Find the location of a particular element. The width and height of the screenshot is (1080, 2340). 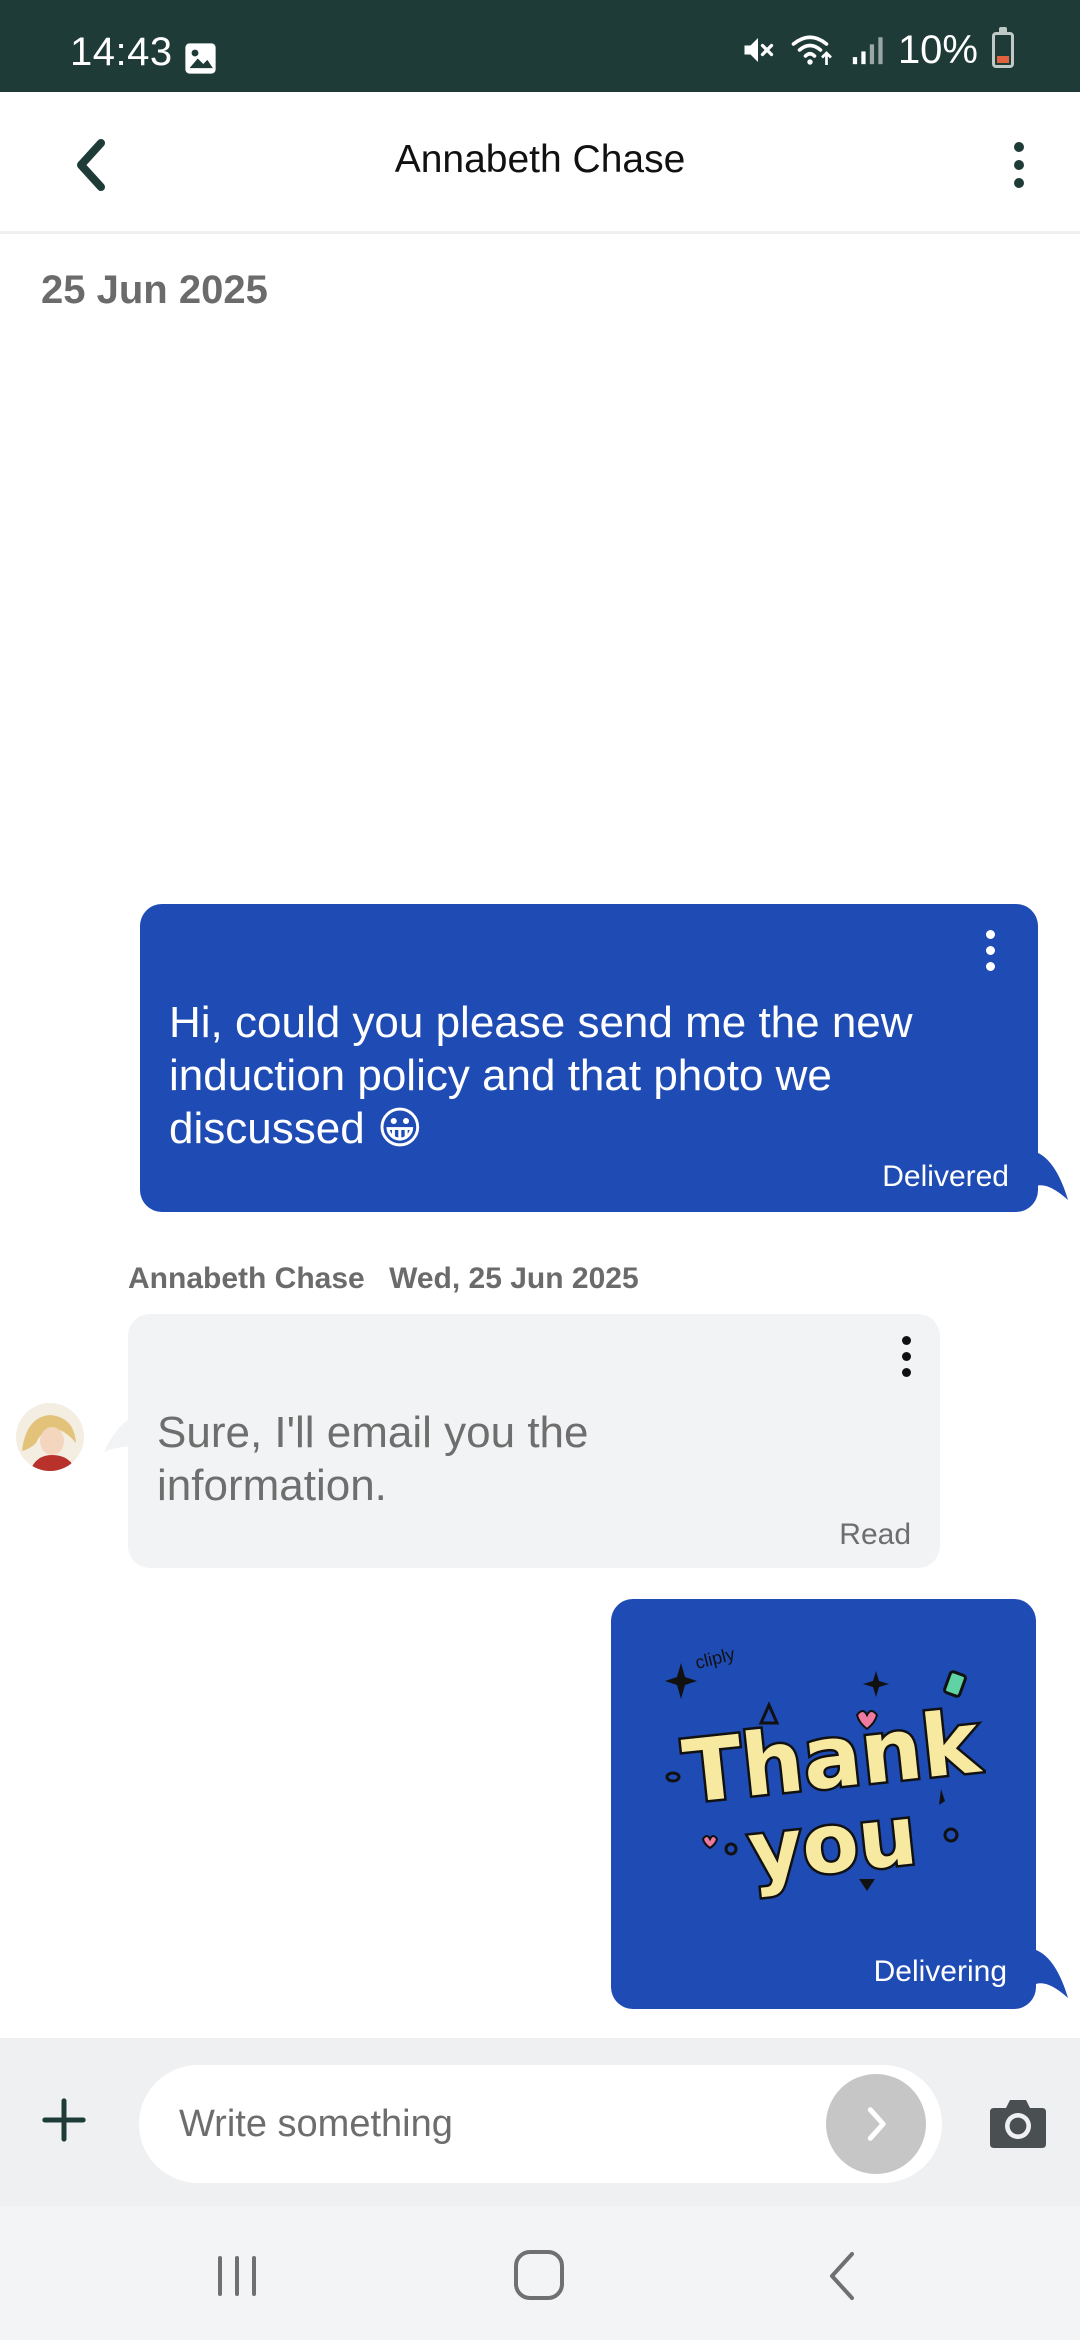

message-status: Delivering is located at coordinates (940, 1971).